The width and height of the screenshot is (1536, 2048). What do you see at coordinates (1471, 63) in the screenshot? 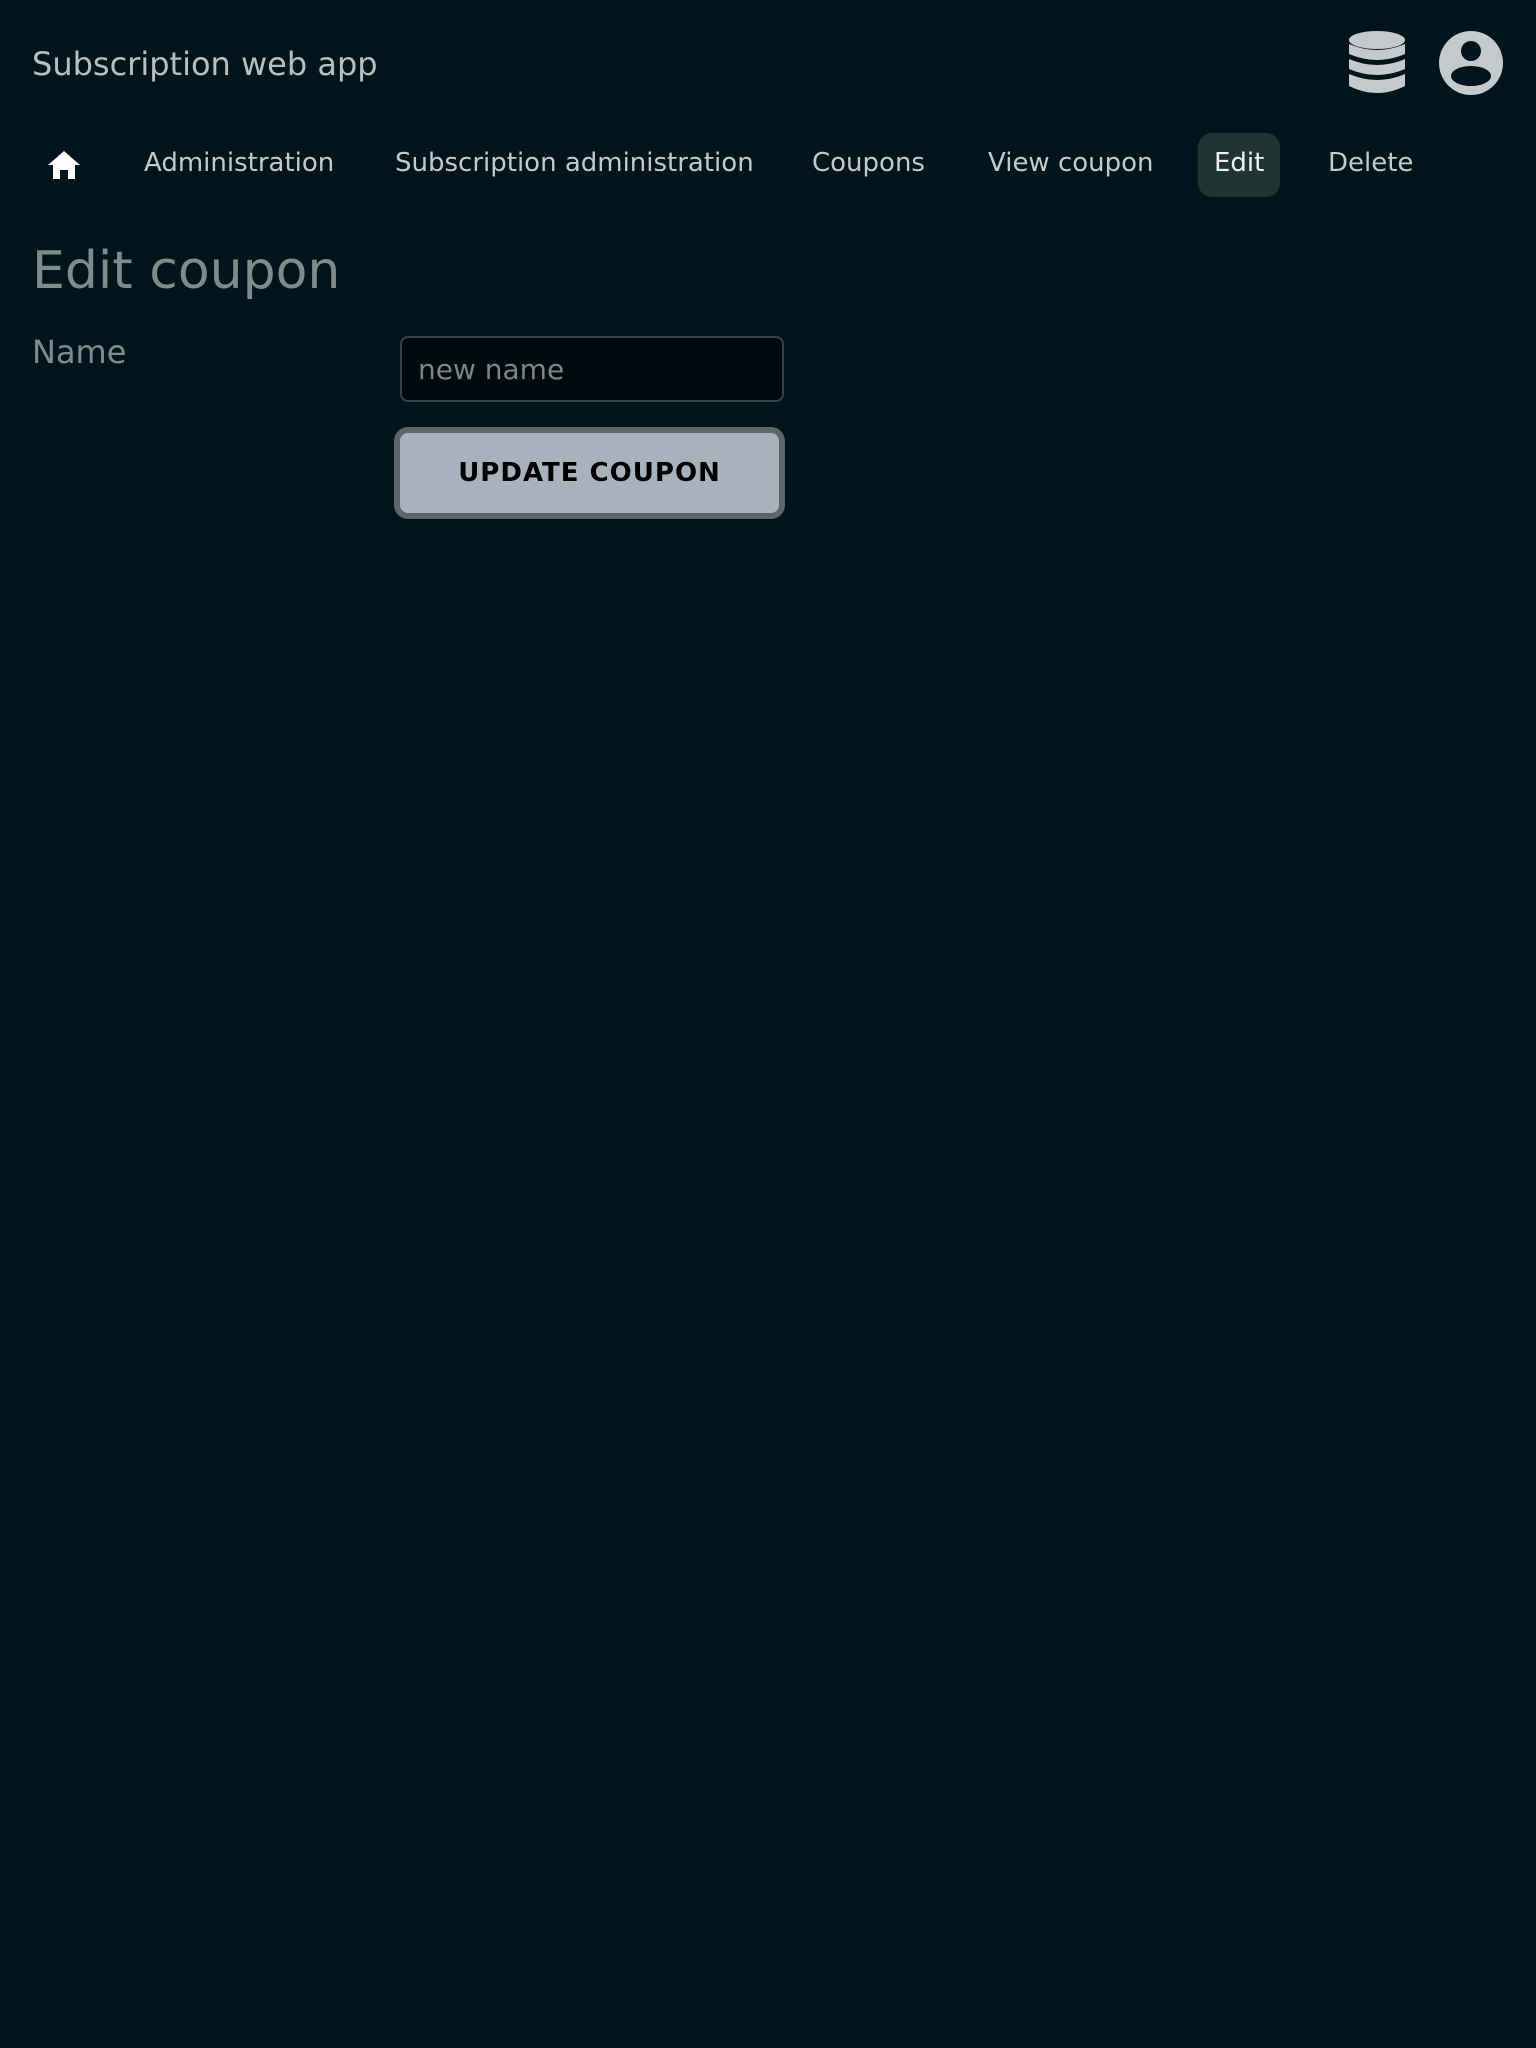
I see `account-circle-icon` at bounding box center [1471, 63].